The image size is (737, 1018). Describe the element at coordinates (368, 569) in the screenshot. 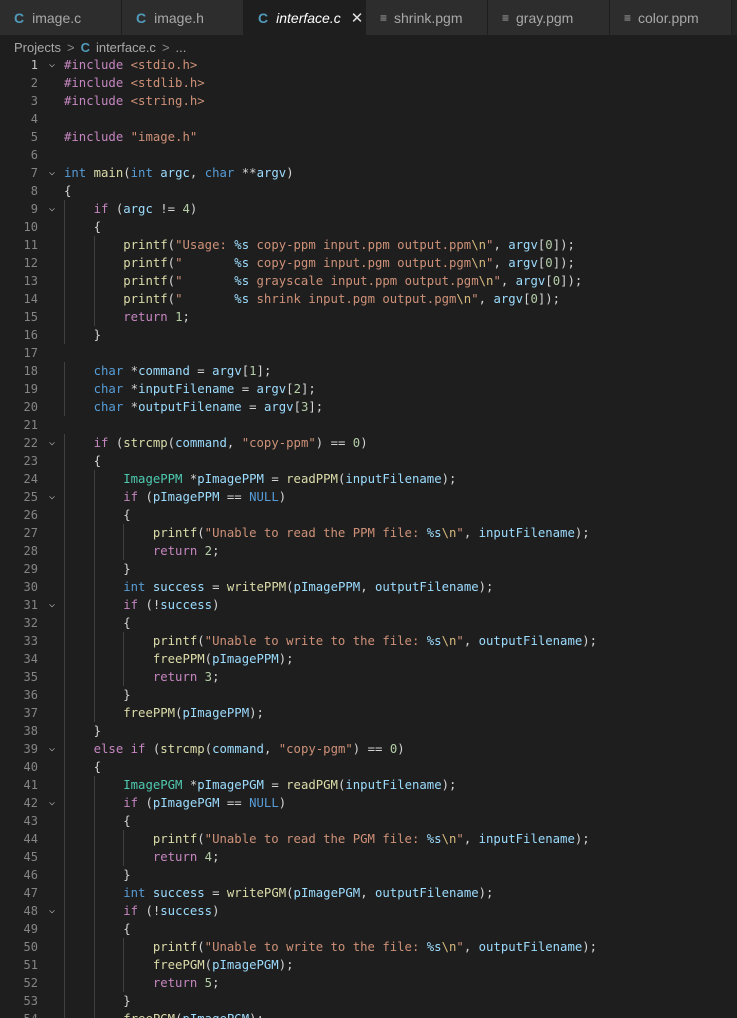

I see `code-line: 29 }` at that location.